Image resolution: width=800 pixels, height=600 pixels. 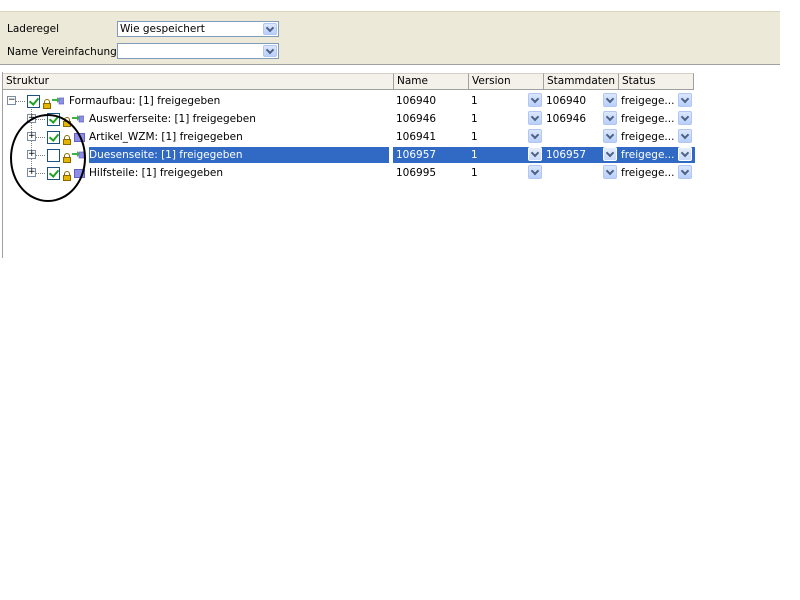 What do you see at coordinates (581, 81) in the screenshot?
I see `column-header-stammdaten: Stammdaten` at bounding box center [581, 81].